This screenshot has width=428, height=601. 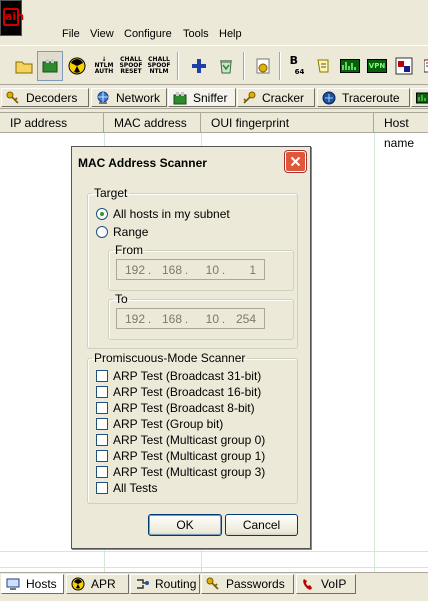 What do you see at coordinates (104, 66) in the screenshot?
I see `ntlm-auth-icon: ↓ NTLM AUTH` at bounding box center [104, 66].